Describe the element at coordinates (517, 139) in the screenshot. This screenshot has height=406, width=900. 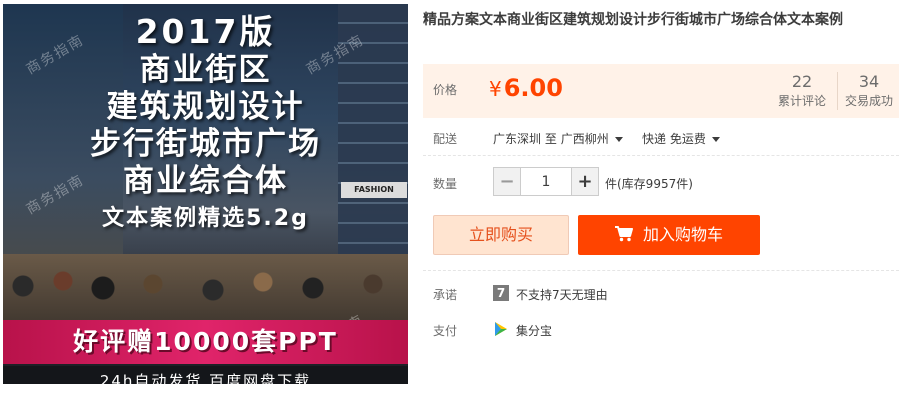
I see `shipping-origin: 广东深圳` at that location.